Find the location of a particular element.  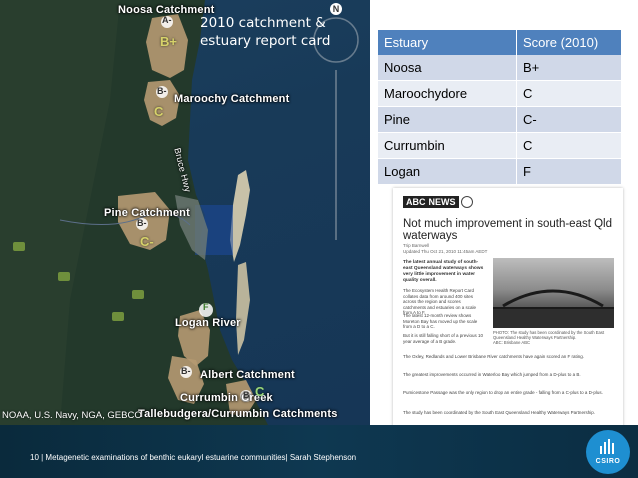

table-row: Pine C- is located at coordinates (500, 120).